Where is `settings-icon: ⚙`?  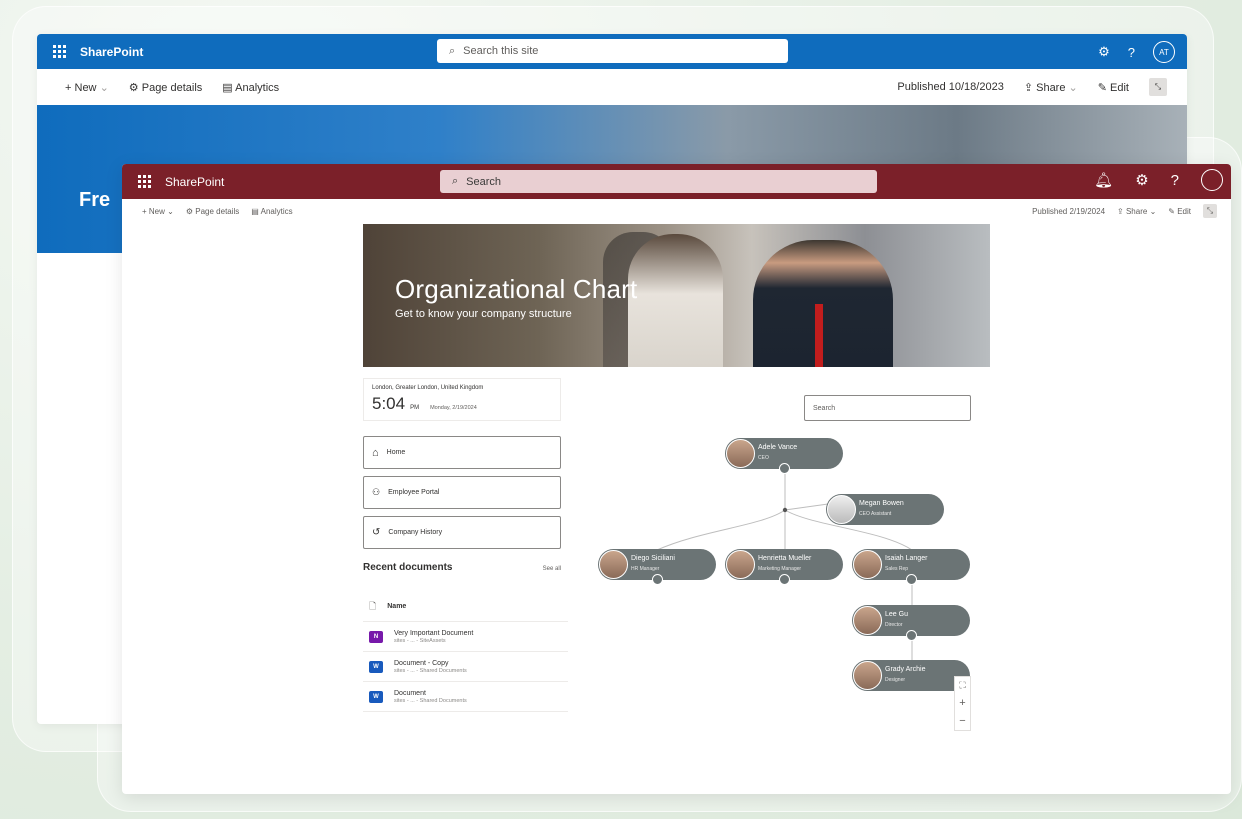
settings-icon: ⚙ is located at coordinates (1104, 52).